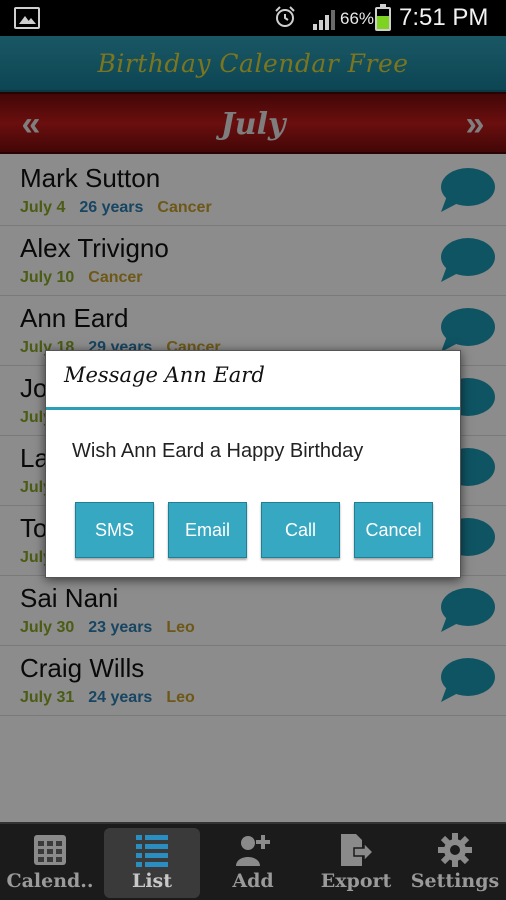 The image size is (506, 900). Describe the element at coordinates (27, 18) in the screenshot. I see `gallery-notification-icon` at that location.